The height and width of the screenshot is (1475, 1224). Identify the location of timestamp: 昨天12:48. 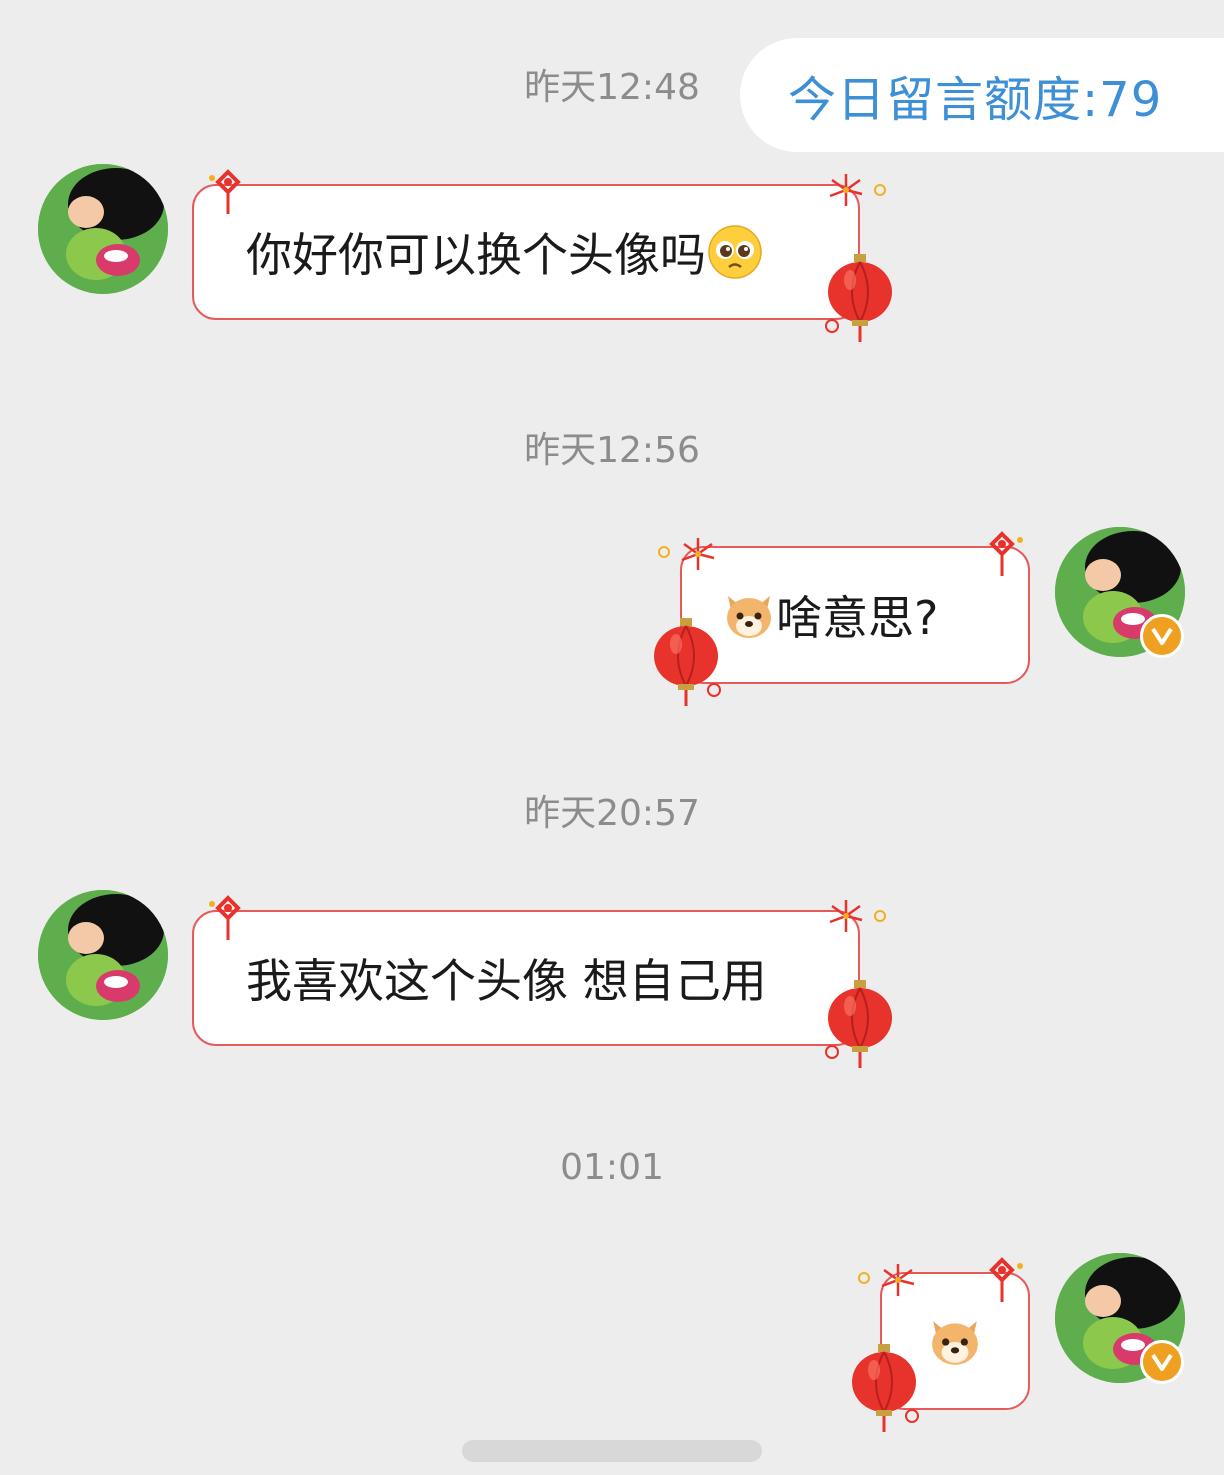
(612, 87).